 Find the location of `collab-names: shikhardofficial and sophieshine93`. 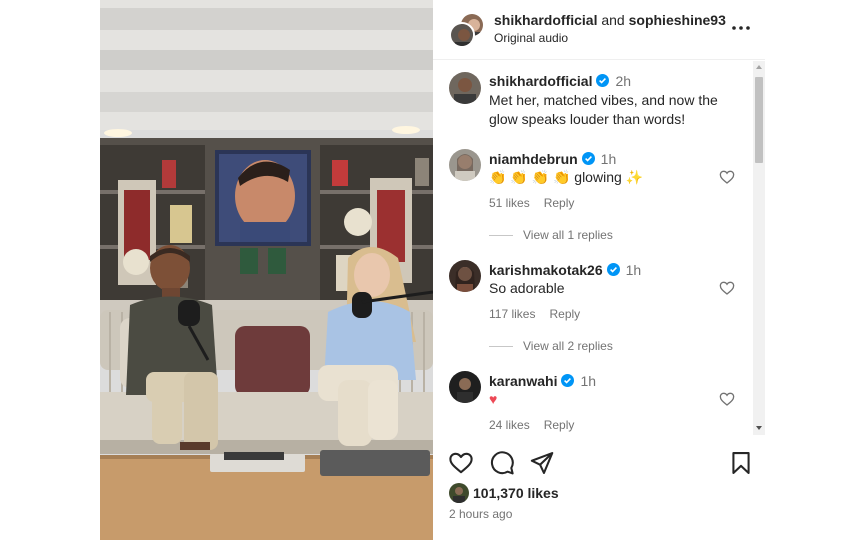

collab-names: shikhardofficial and sophieshine93 is located at coordinates (610, 20).